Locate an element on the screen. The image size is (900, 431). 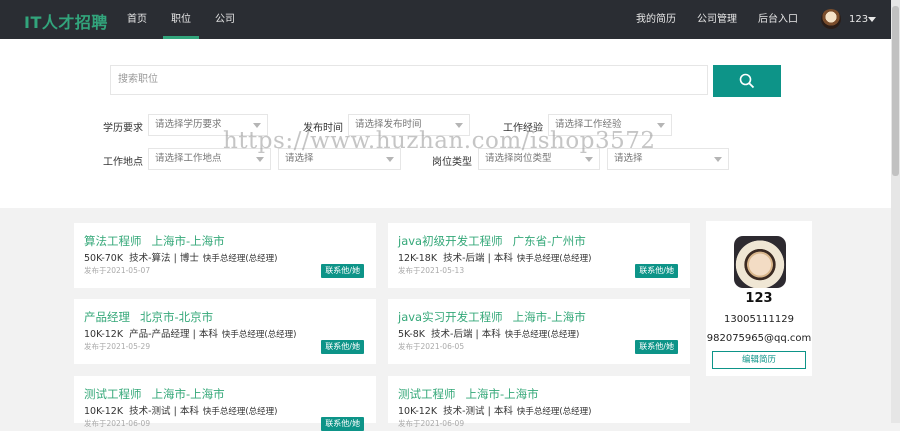
search-button is located at coordinates (747, 81).